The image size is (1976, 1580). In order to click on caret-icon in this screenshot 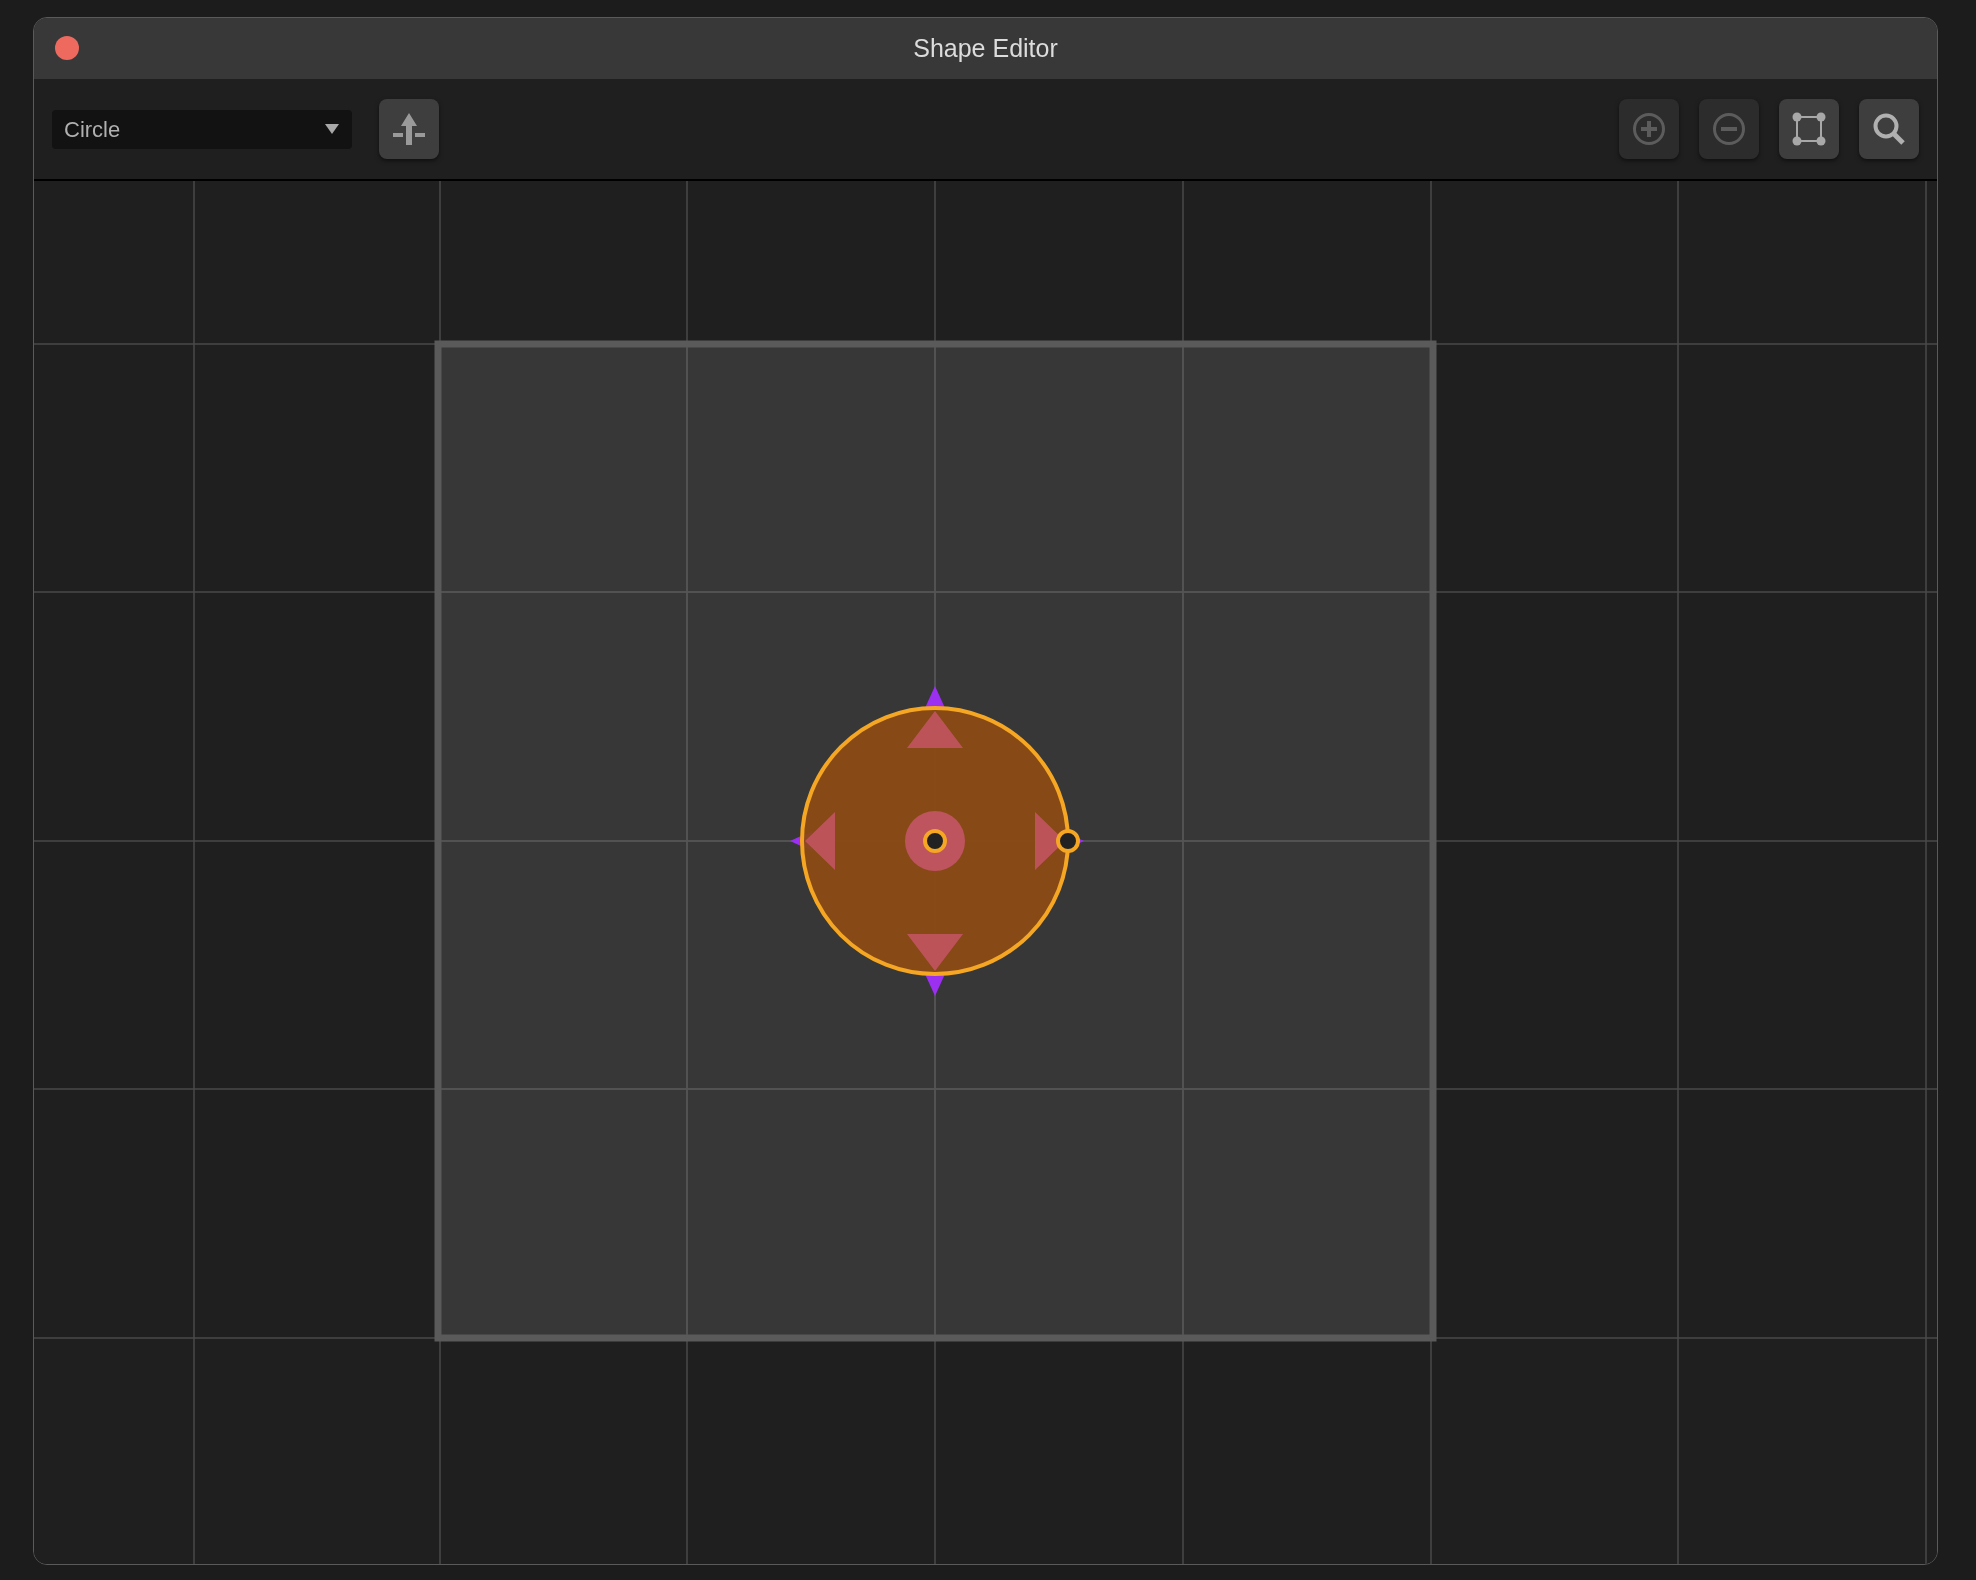, I will do `click(332, 129)`.